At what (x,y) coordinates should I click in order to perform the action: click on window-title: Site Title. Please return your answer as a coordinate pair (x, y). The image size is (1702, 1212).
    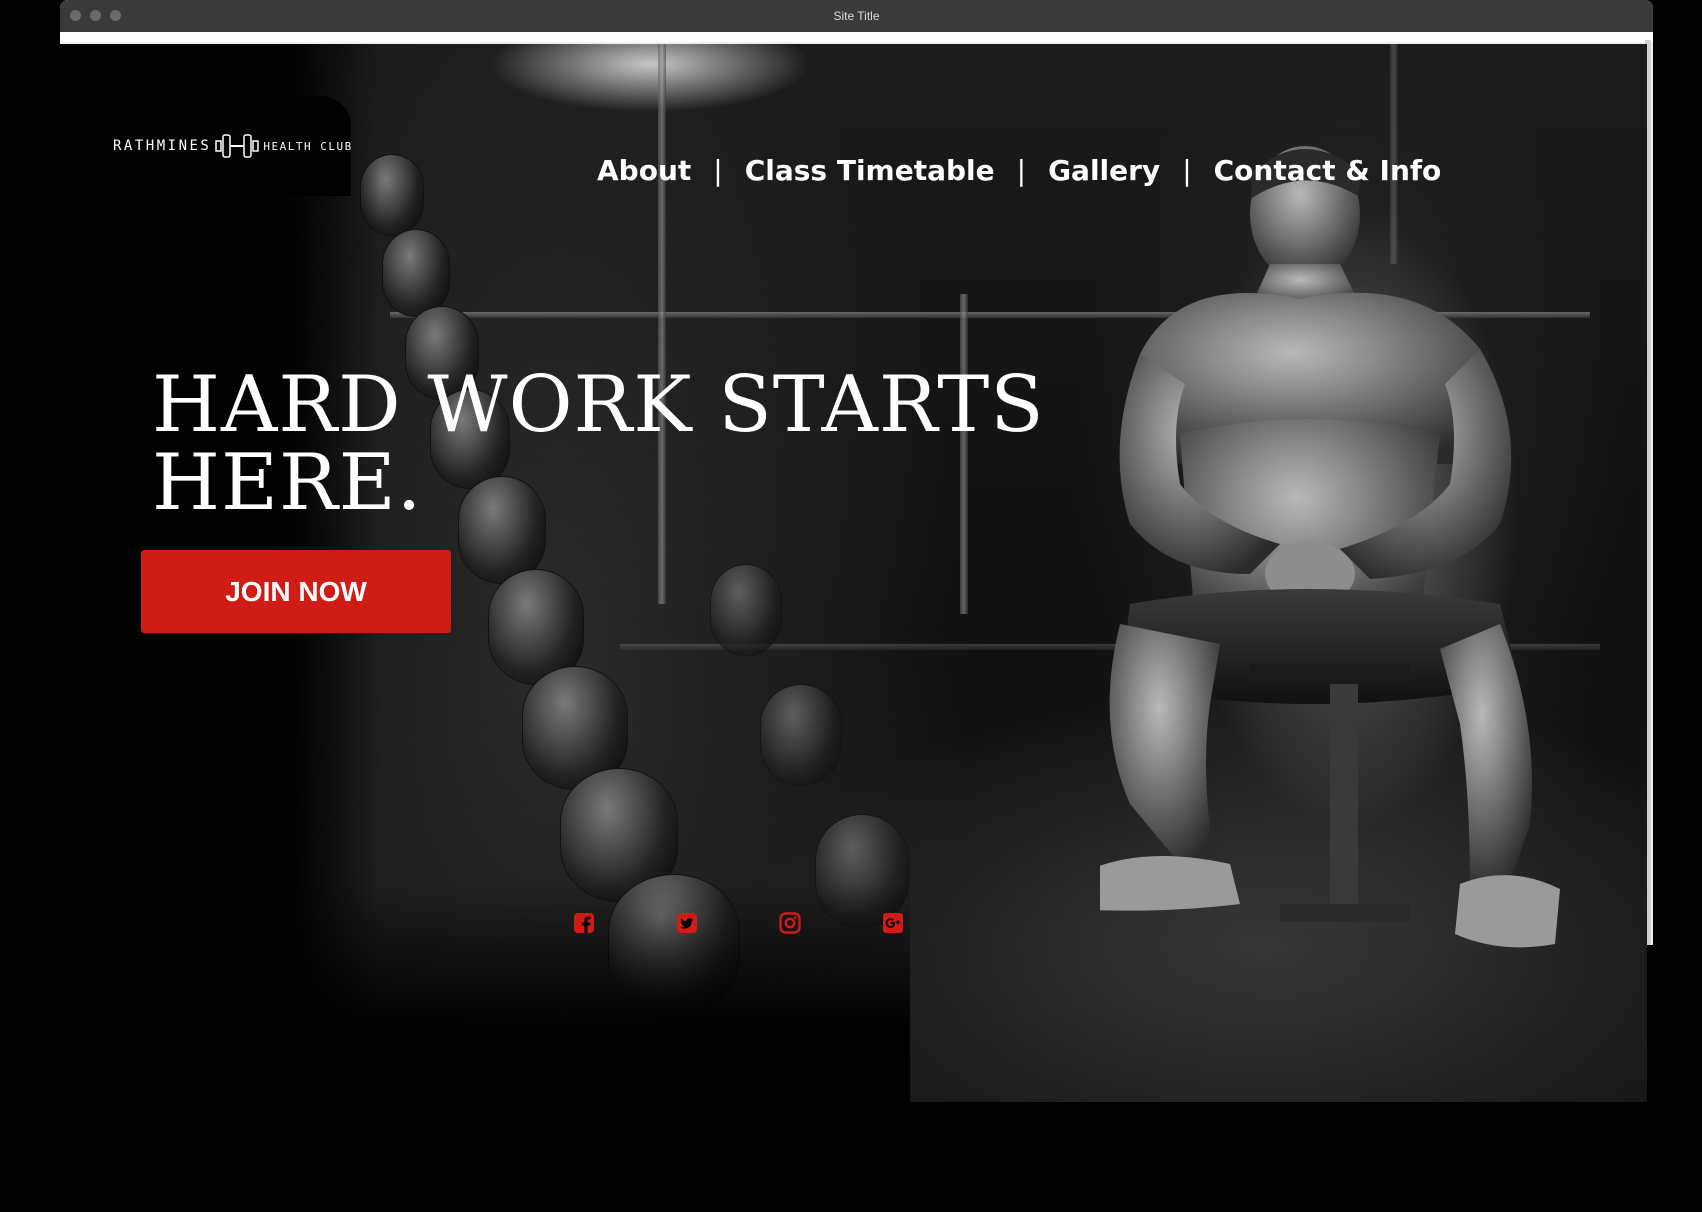
    Looking at the image, I should click on (856, 16).